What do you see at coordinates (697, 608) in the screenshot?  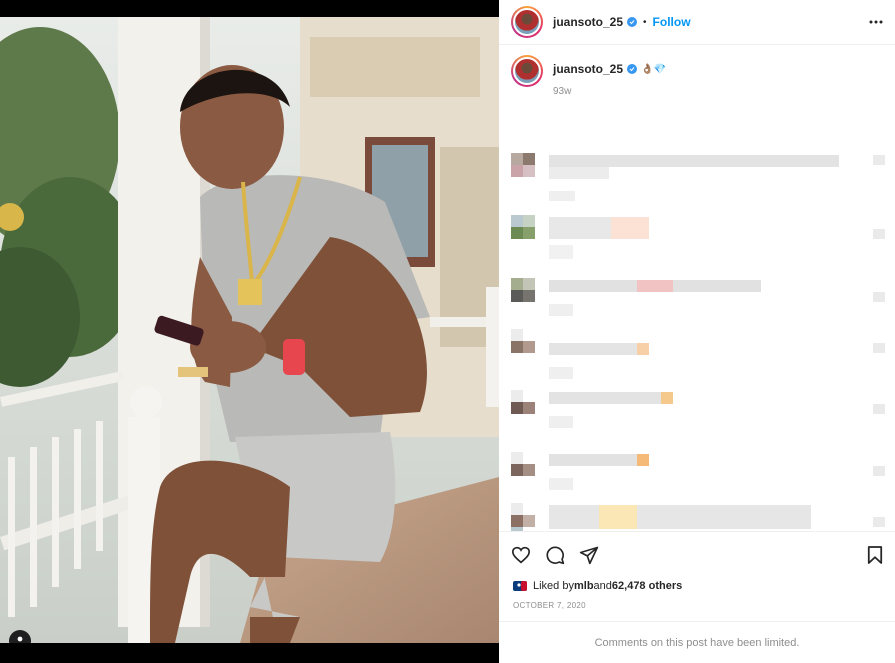 I see `post-date: OCTOBER 7, 2020` at bounding box center [697, 608].